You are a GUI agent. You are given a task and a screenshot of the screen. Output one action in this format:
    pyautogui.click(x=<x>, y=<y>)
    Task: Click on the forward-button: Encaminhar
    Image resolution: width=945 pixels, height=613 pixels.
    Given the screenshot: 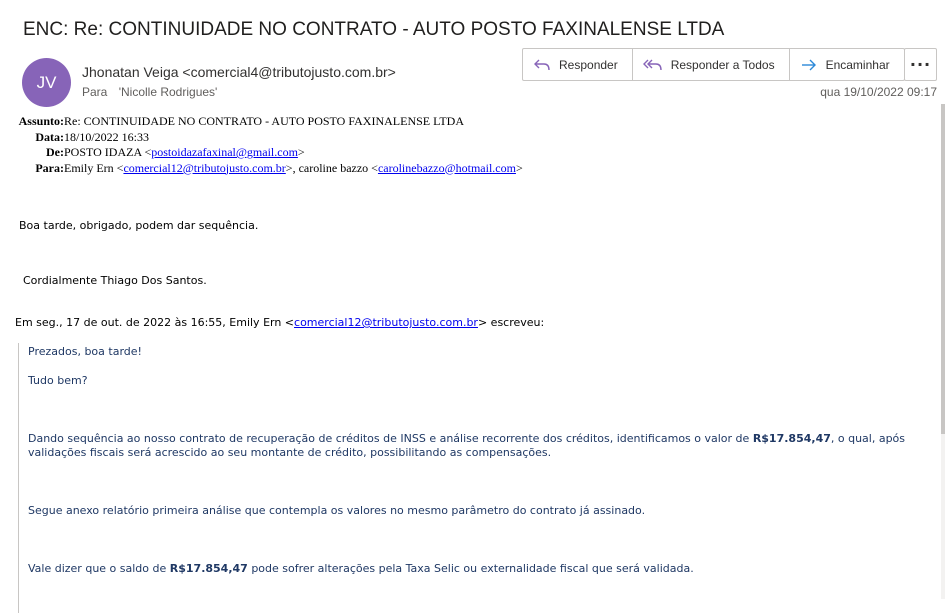 What is the action you would take?
    pyautogui.click(x=847, y=64)
    